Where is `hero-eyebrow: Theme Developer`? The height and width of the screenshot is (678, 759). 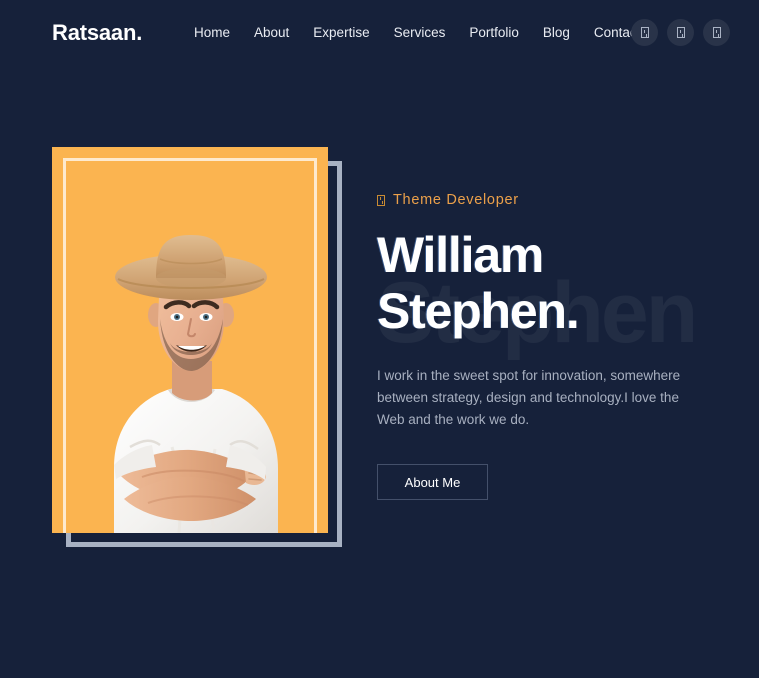
hero-eyebrow: Theme Developer is located at coordinates (542, 200).